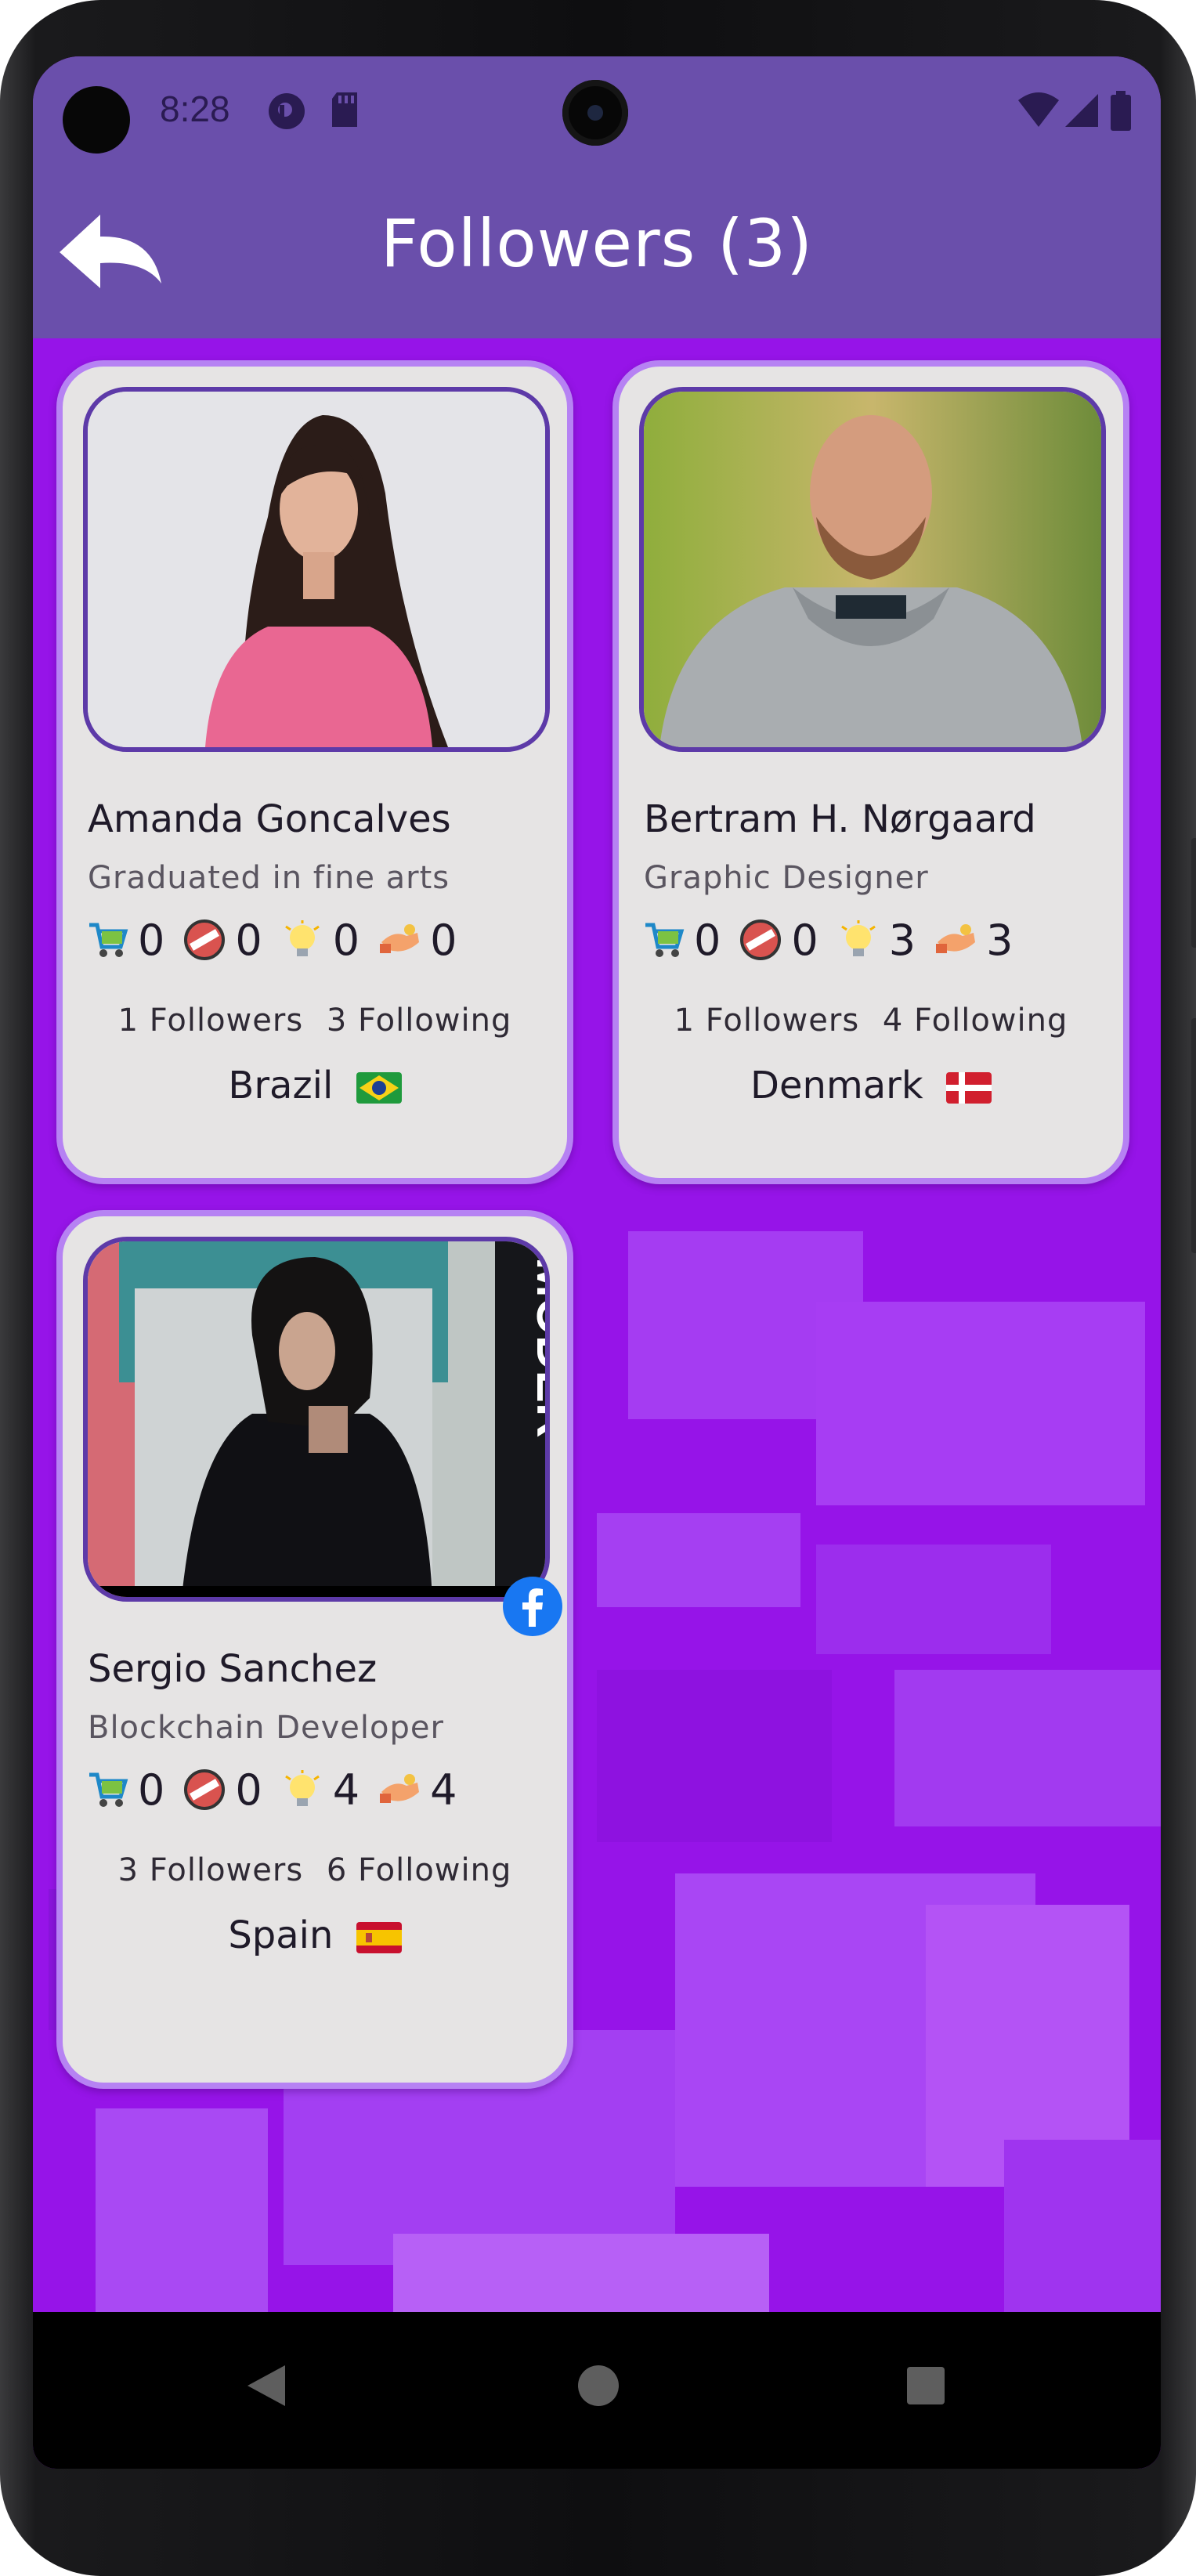 This screenshot has height=2576, width=1196. I want to click on front-camera, so click(595, 113).